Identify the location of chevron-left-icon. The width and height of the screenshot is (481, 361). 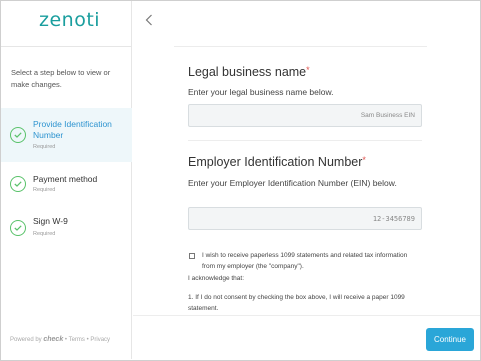
(148, 20).